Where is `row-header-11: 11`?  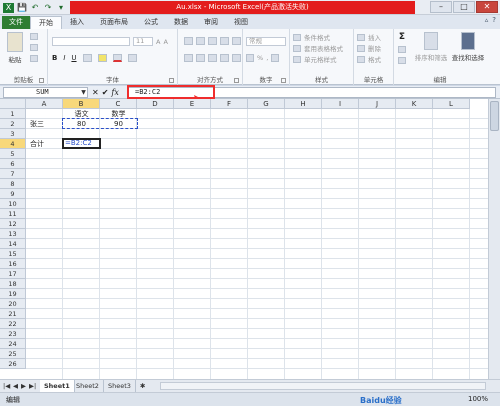
row-header-11: 11 is located at coordinates (13, 214).